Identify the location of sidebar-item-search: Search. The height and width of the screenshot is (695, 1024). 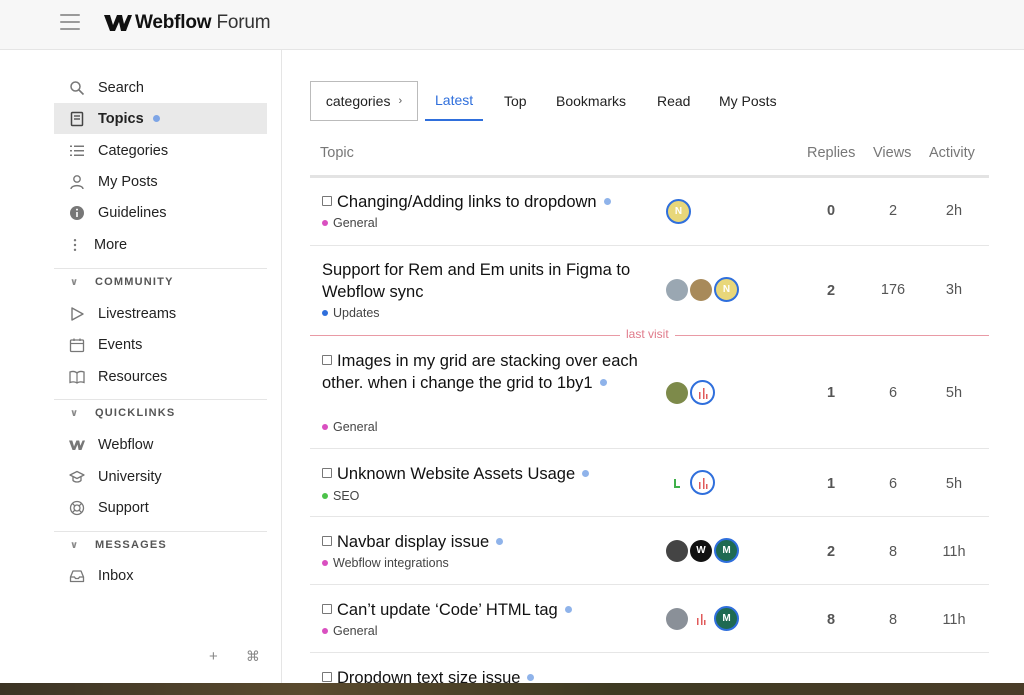
(160, 87).